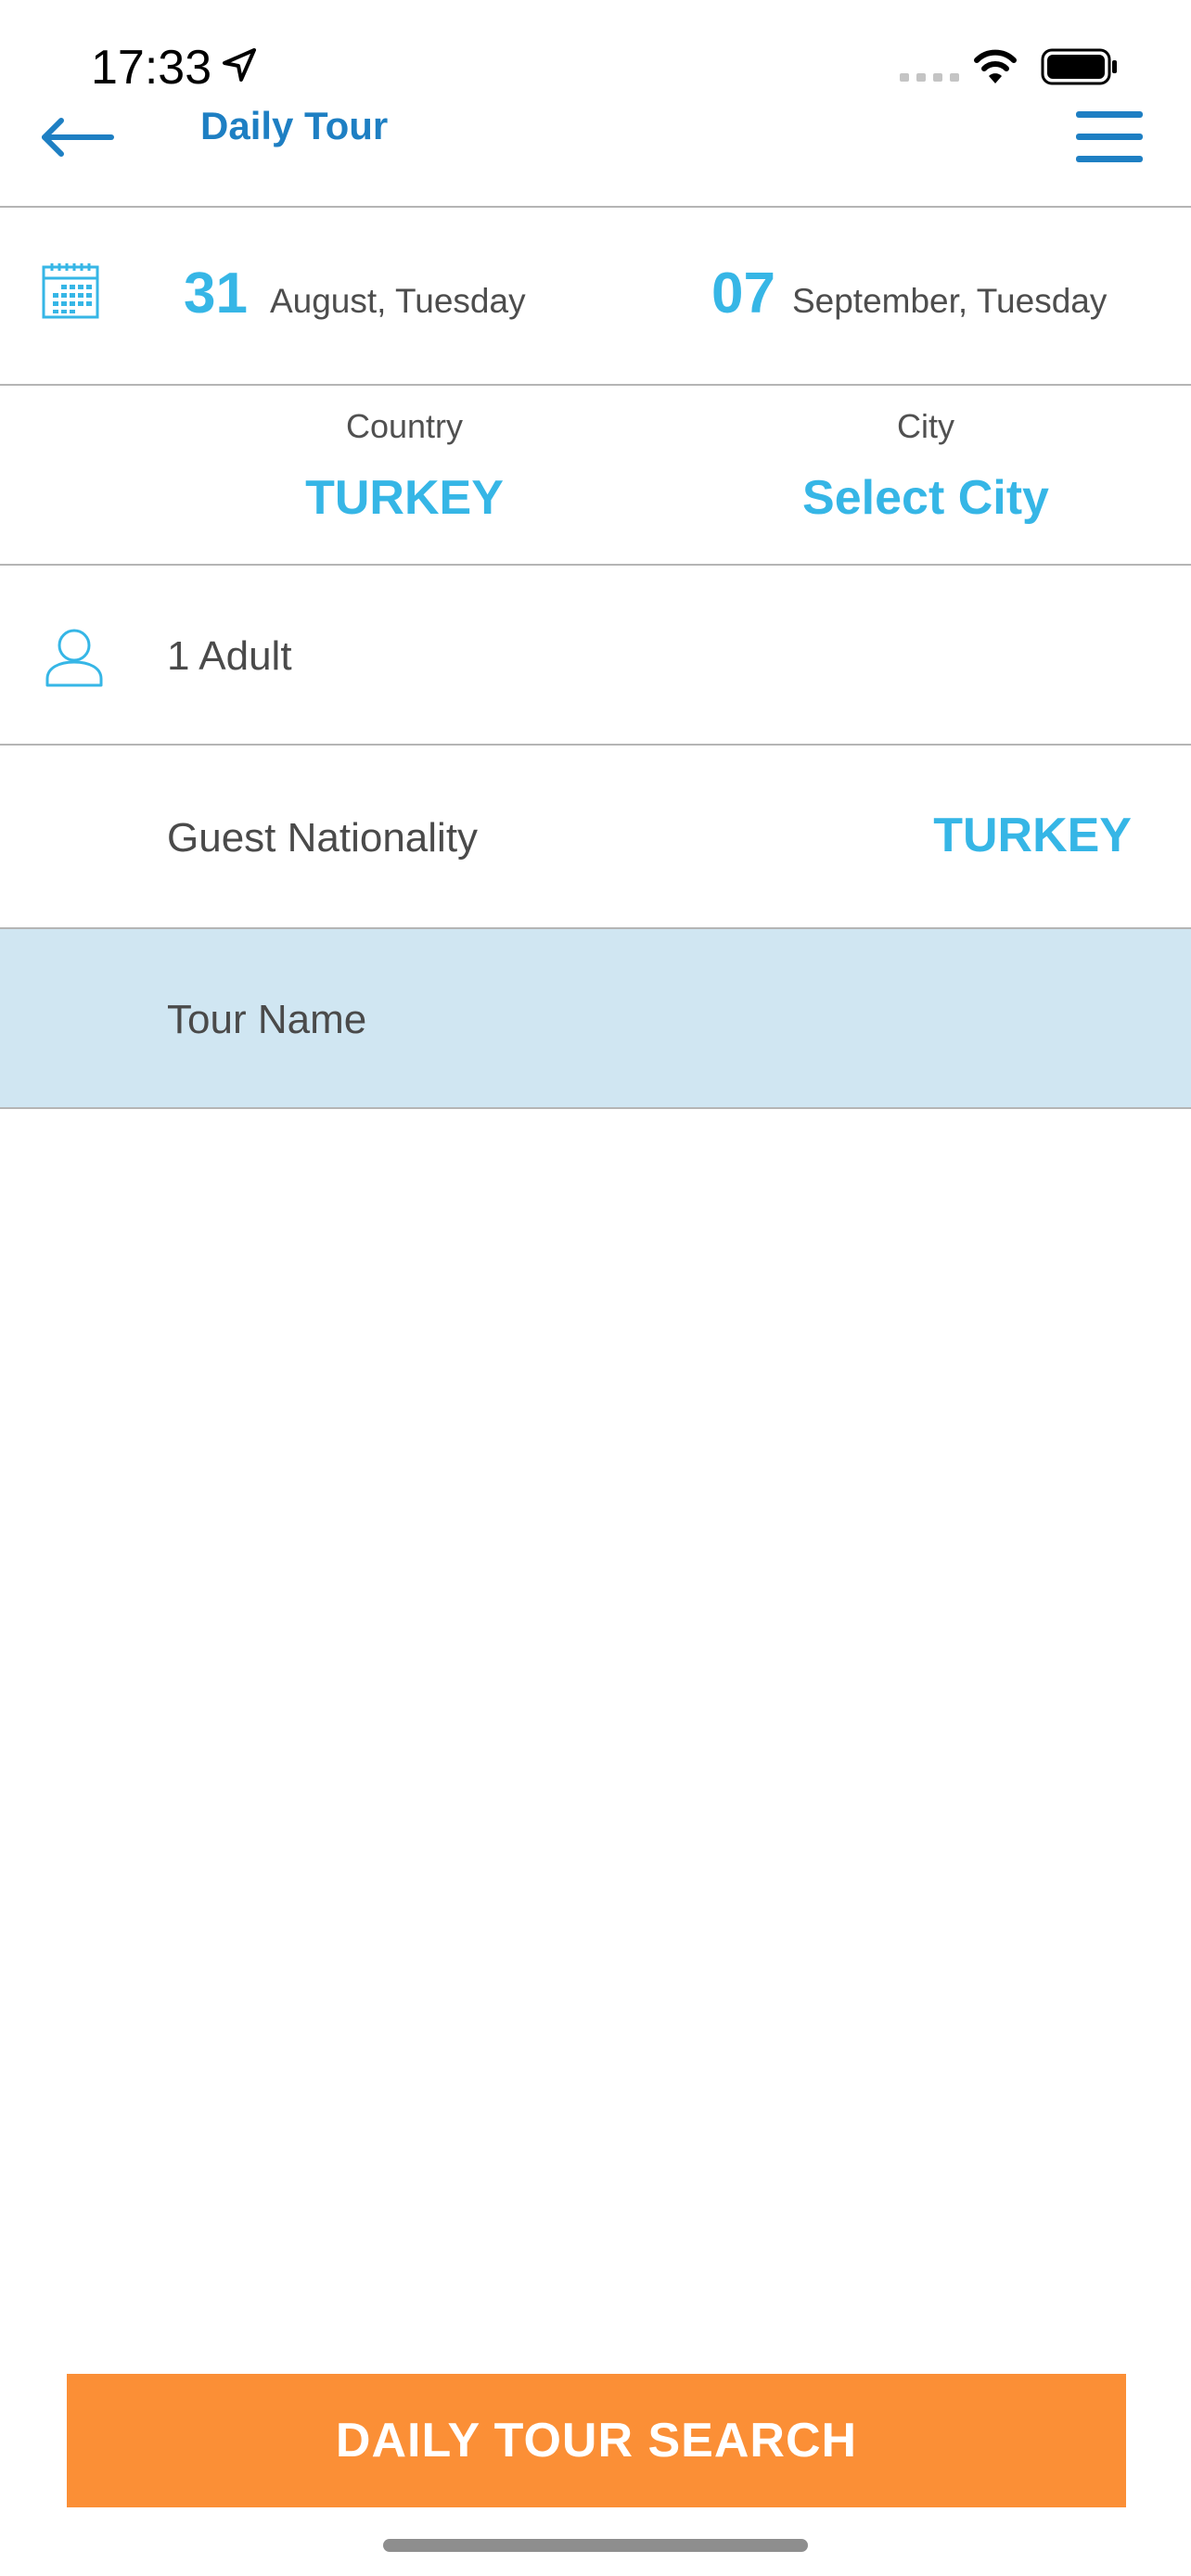  Describe the element at coordinates (996, 66) in the screenshot. I see `wifi-icon` at that location.